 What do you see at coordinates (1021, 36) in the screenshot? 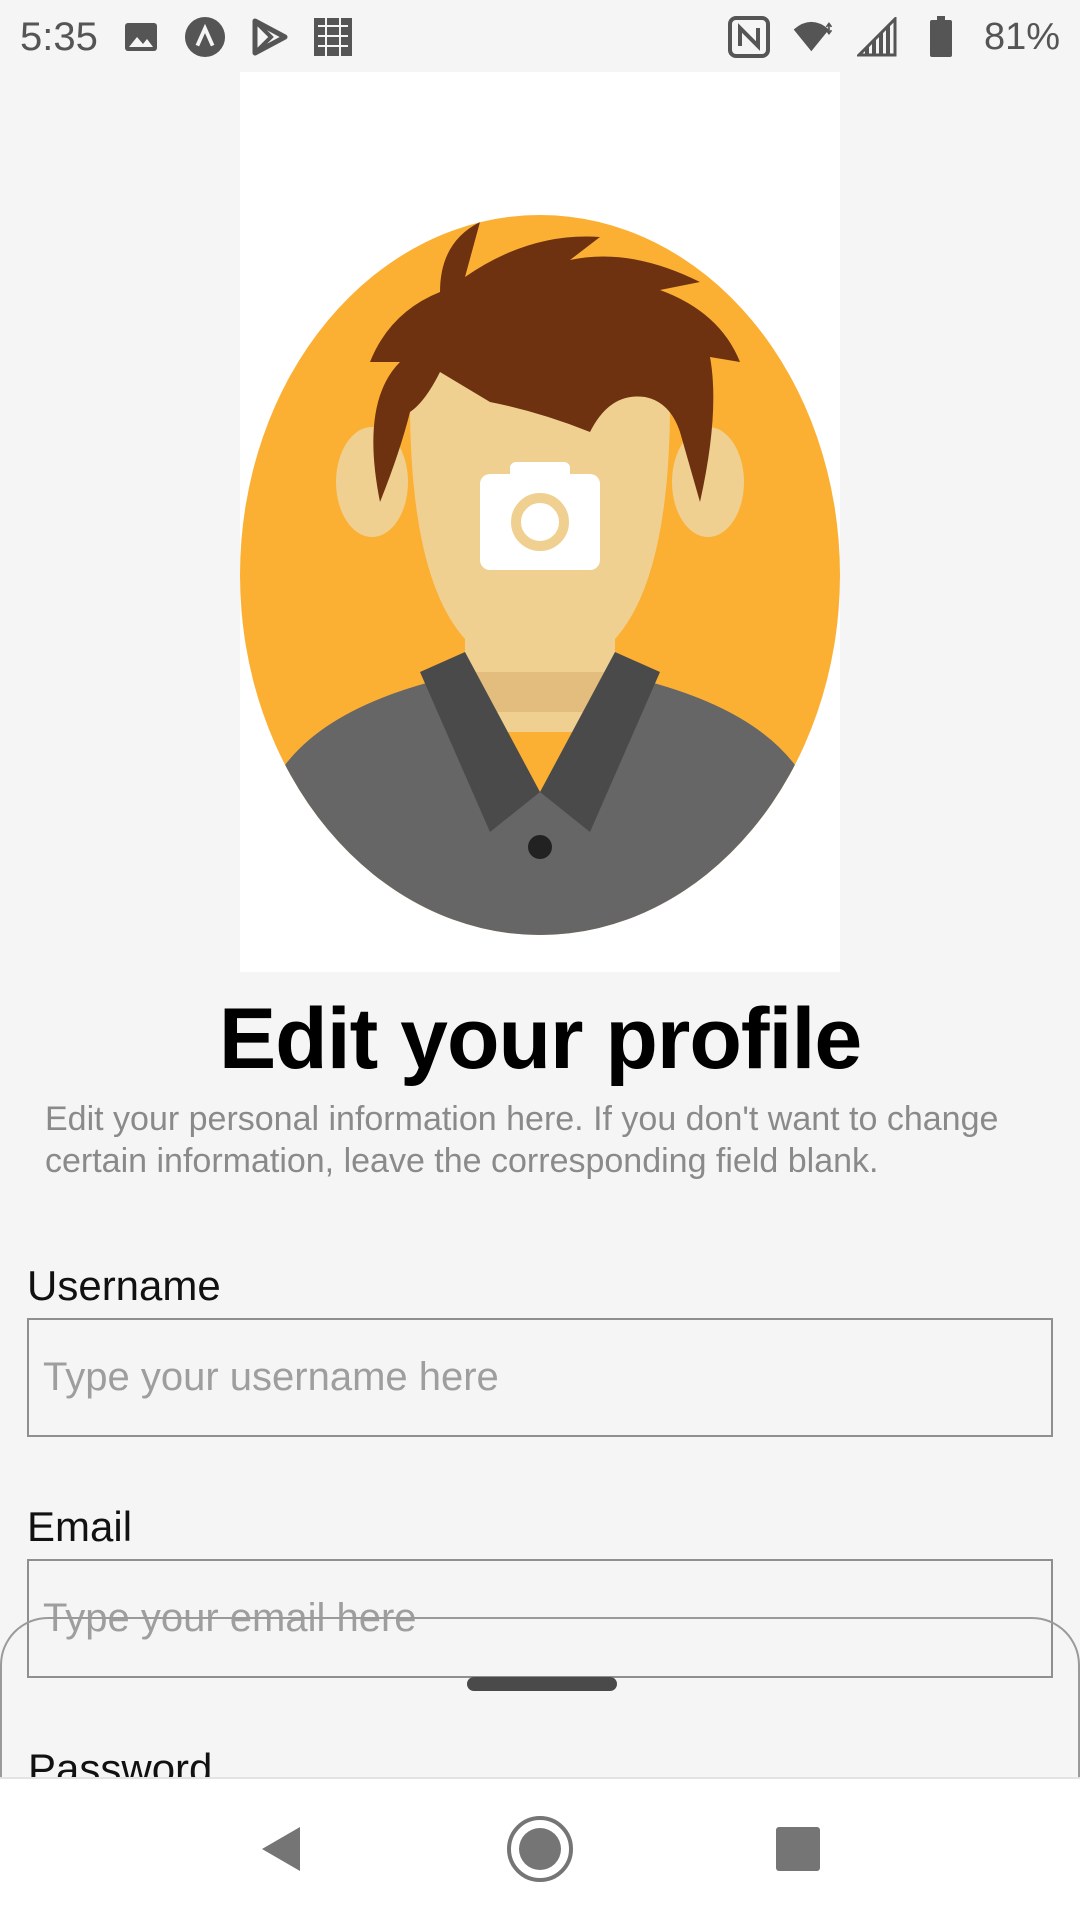
I see `battery-percent: 81%` at bounding box center [1021, 36].